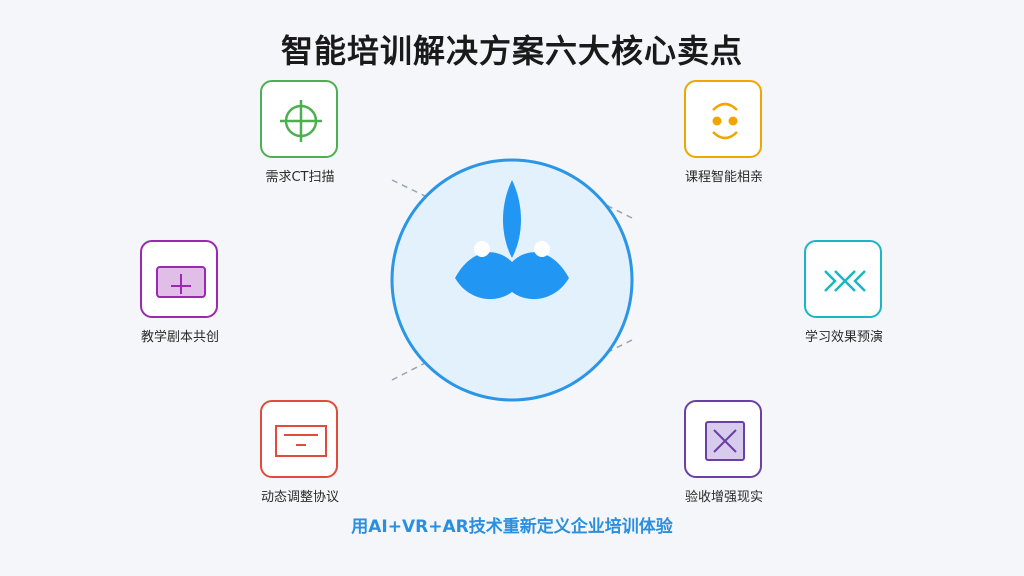 The image size is (1024, 576). I want to click on document-minus-icon, so click(301, 441).